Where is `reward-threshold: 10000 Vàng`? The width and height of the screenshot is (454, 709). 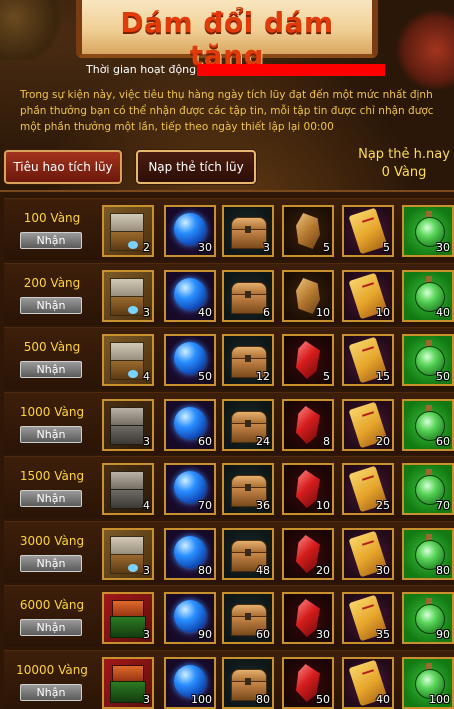 reward-threshold: 10000 Vàng is located at coordinates (52, 670).